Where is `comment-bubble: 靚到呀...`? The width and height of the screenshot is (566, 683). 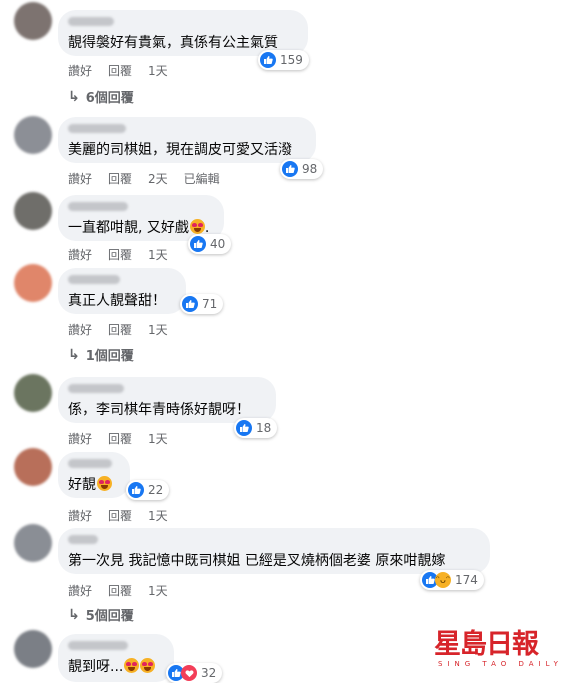
comment-bubble: 靚到呀... is located at coordinates (116, 658).